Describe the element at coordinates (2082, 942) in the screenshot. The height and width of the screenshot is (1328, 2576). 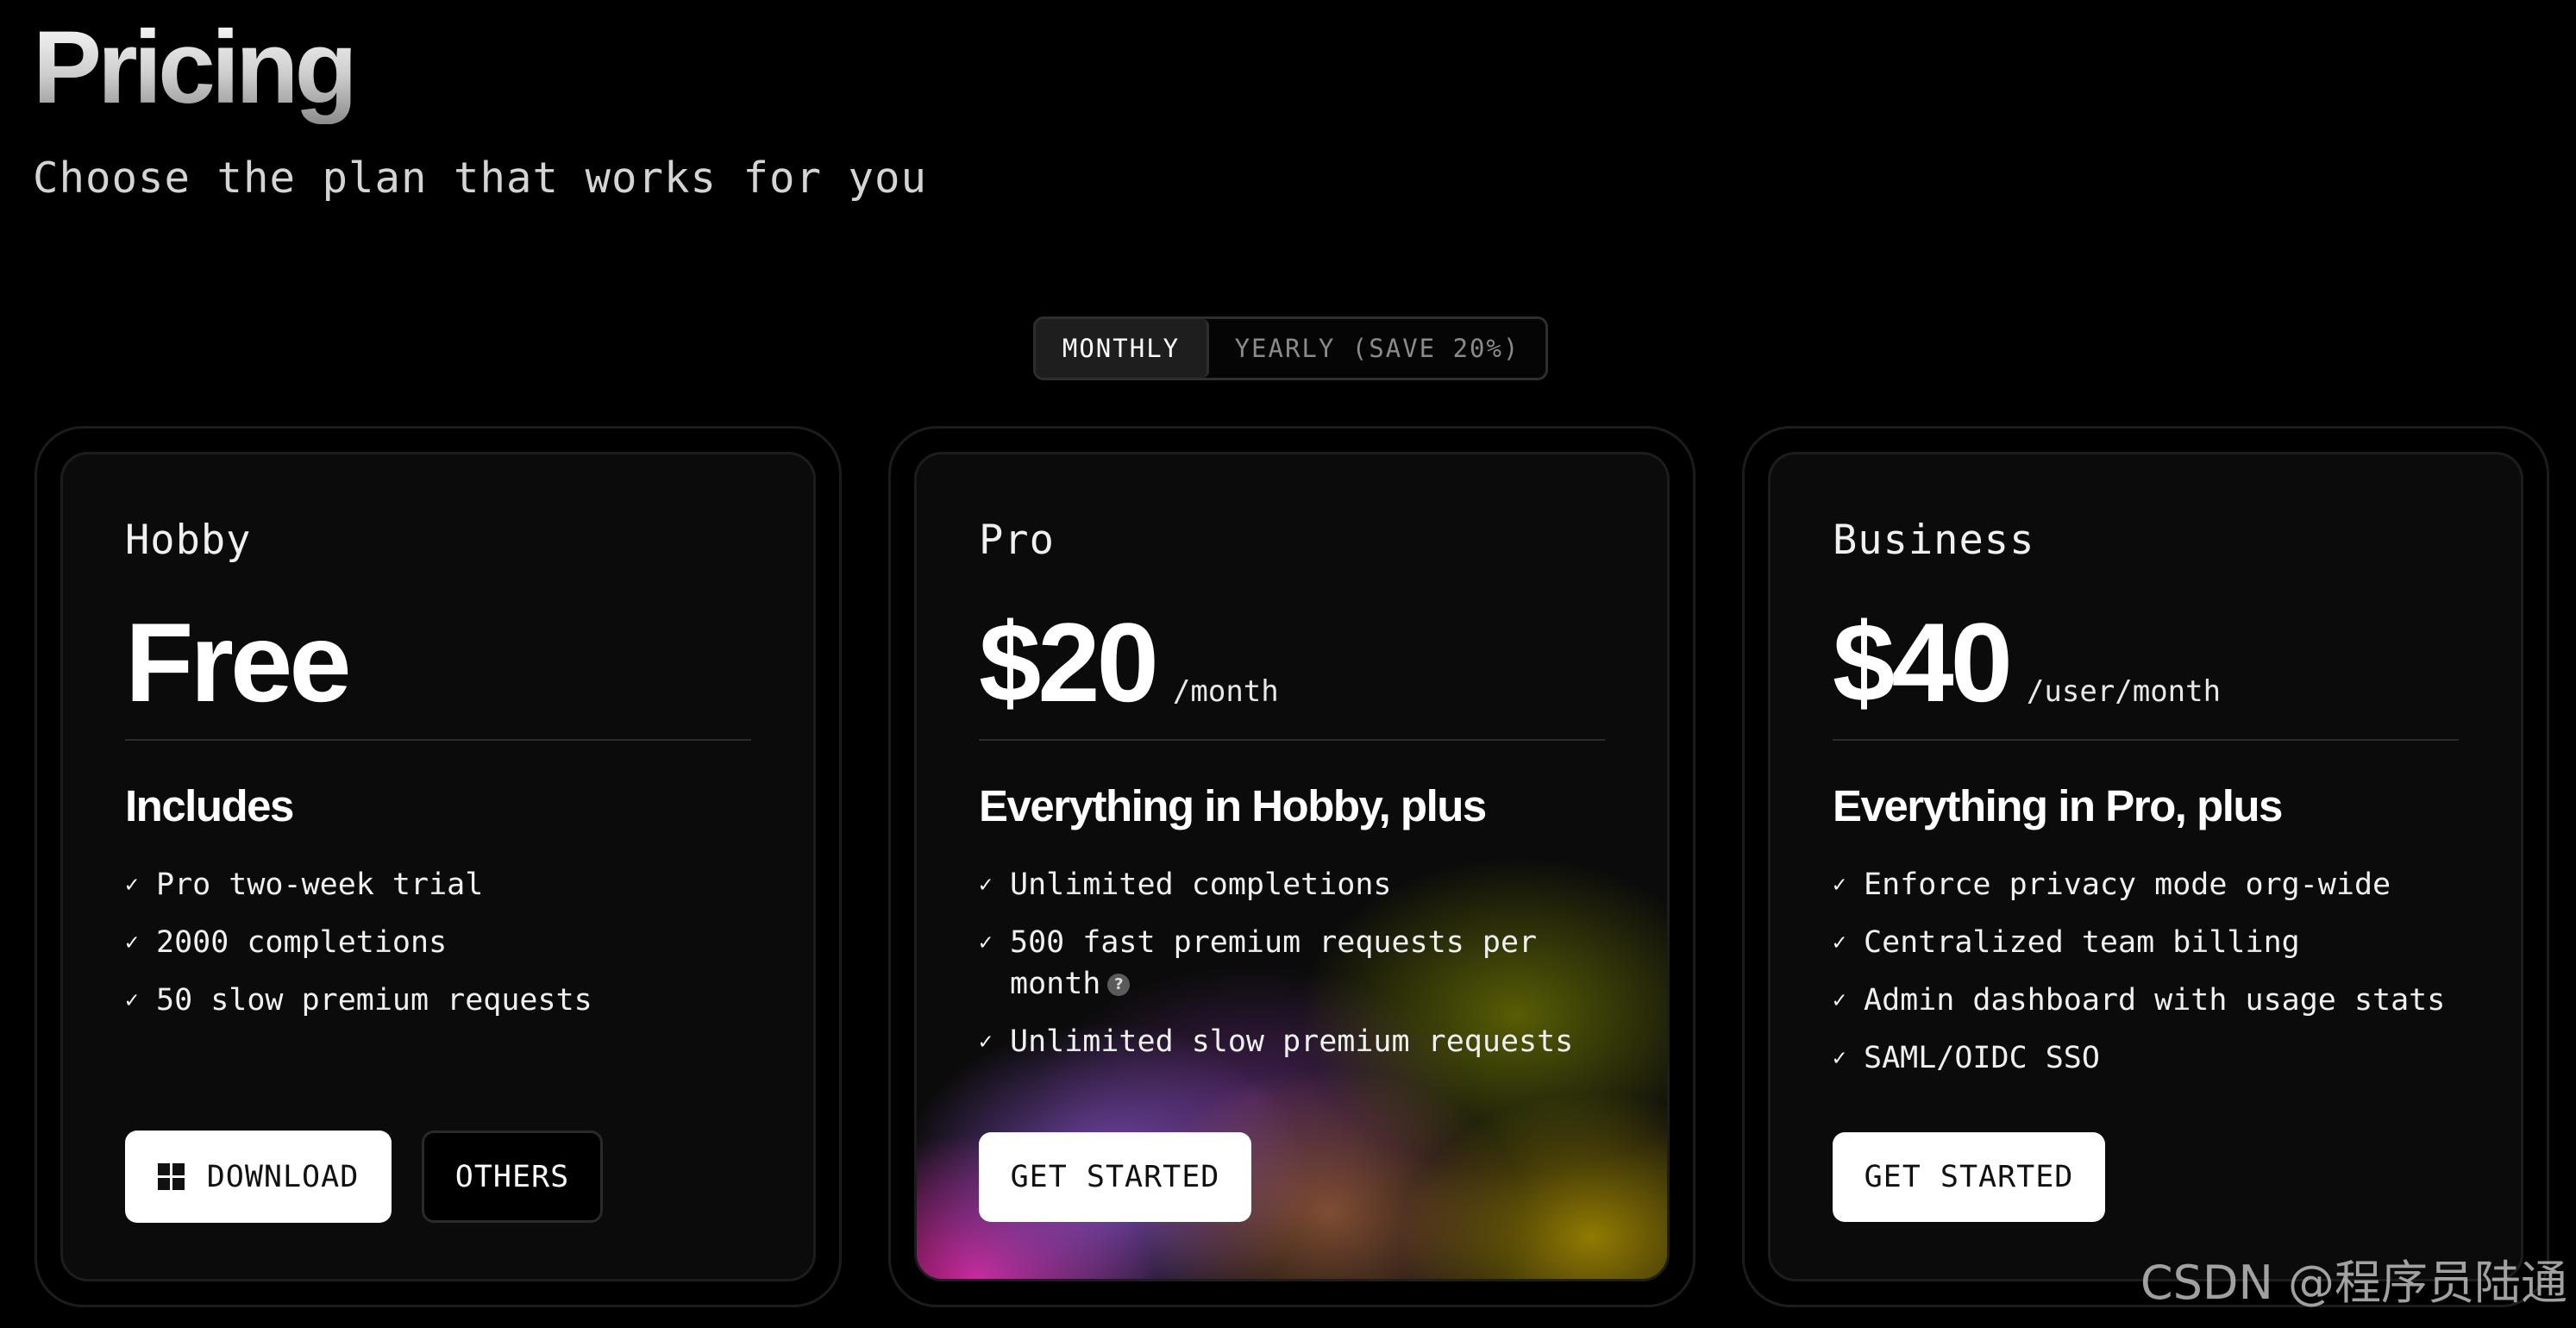
I see `feature-text: Centralized team billing` at that location.